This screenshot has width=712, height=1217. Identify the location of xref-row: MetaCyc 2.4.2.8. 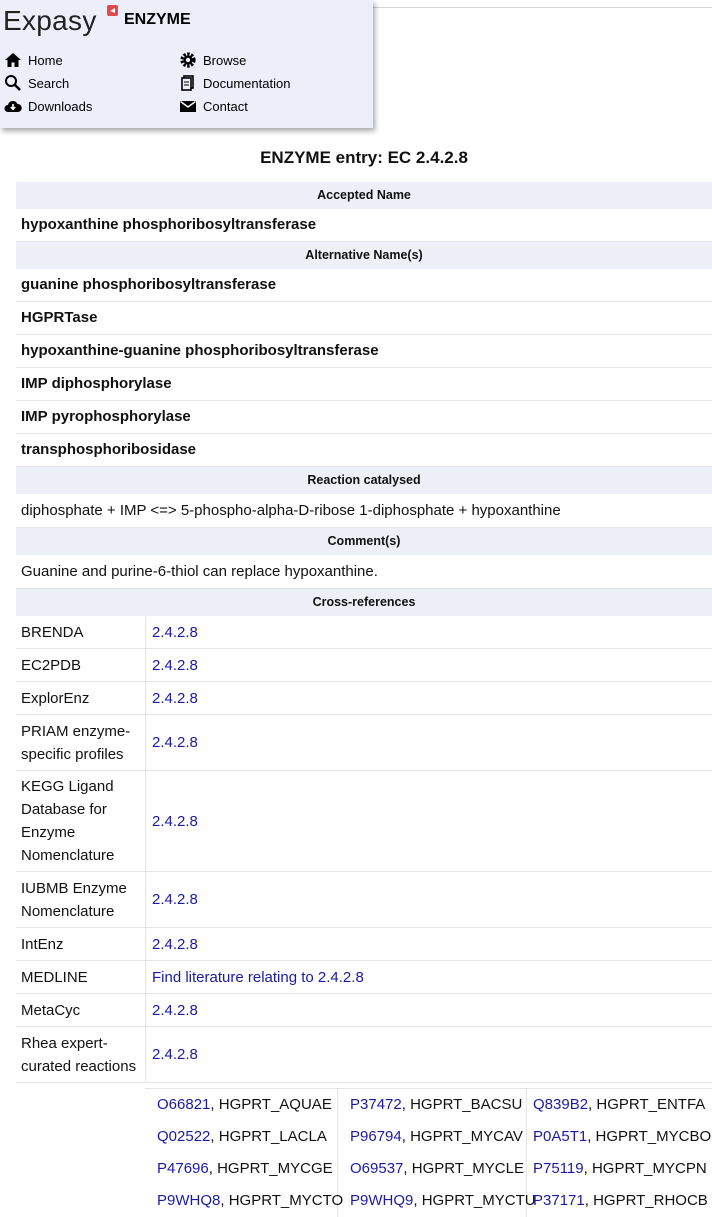
(364, 1010).